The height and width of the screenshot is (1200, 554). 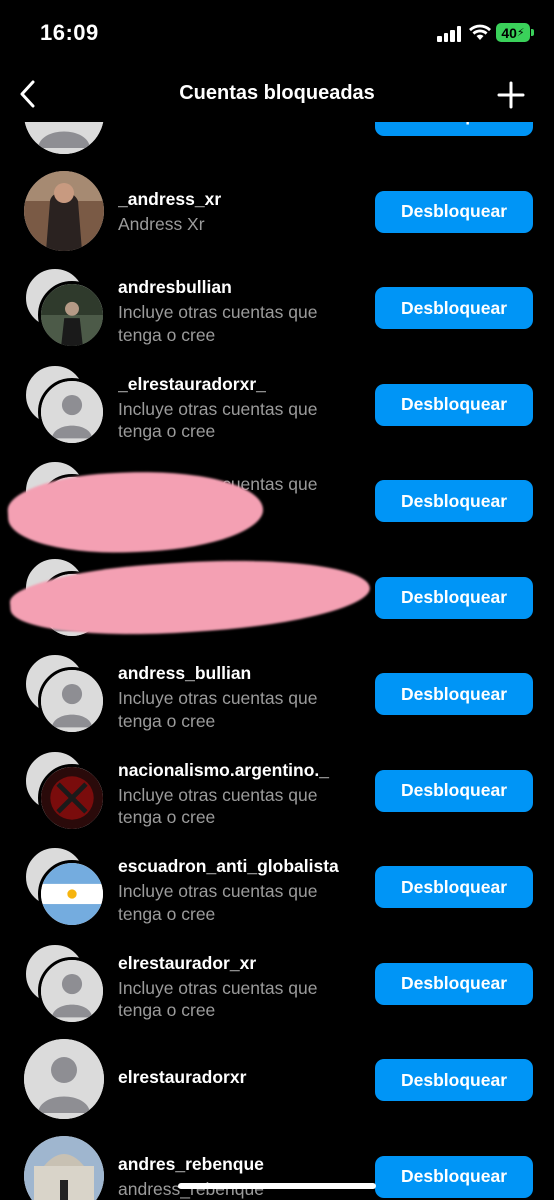 What do you see at coordinates (480, 32) in the screenshot?
I see `wifi-icon` at bounding box center [480, 32].